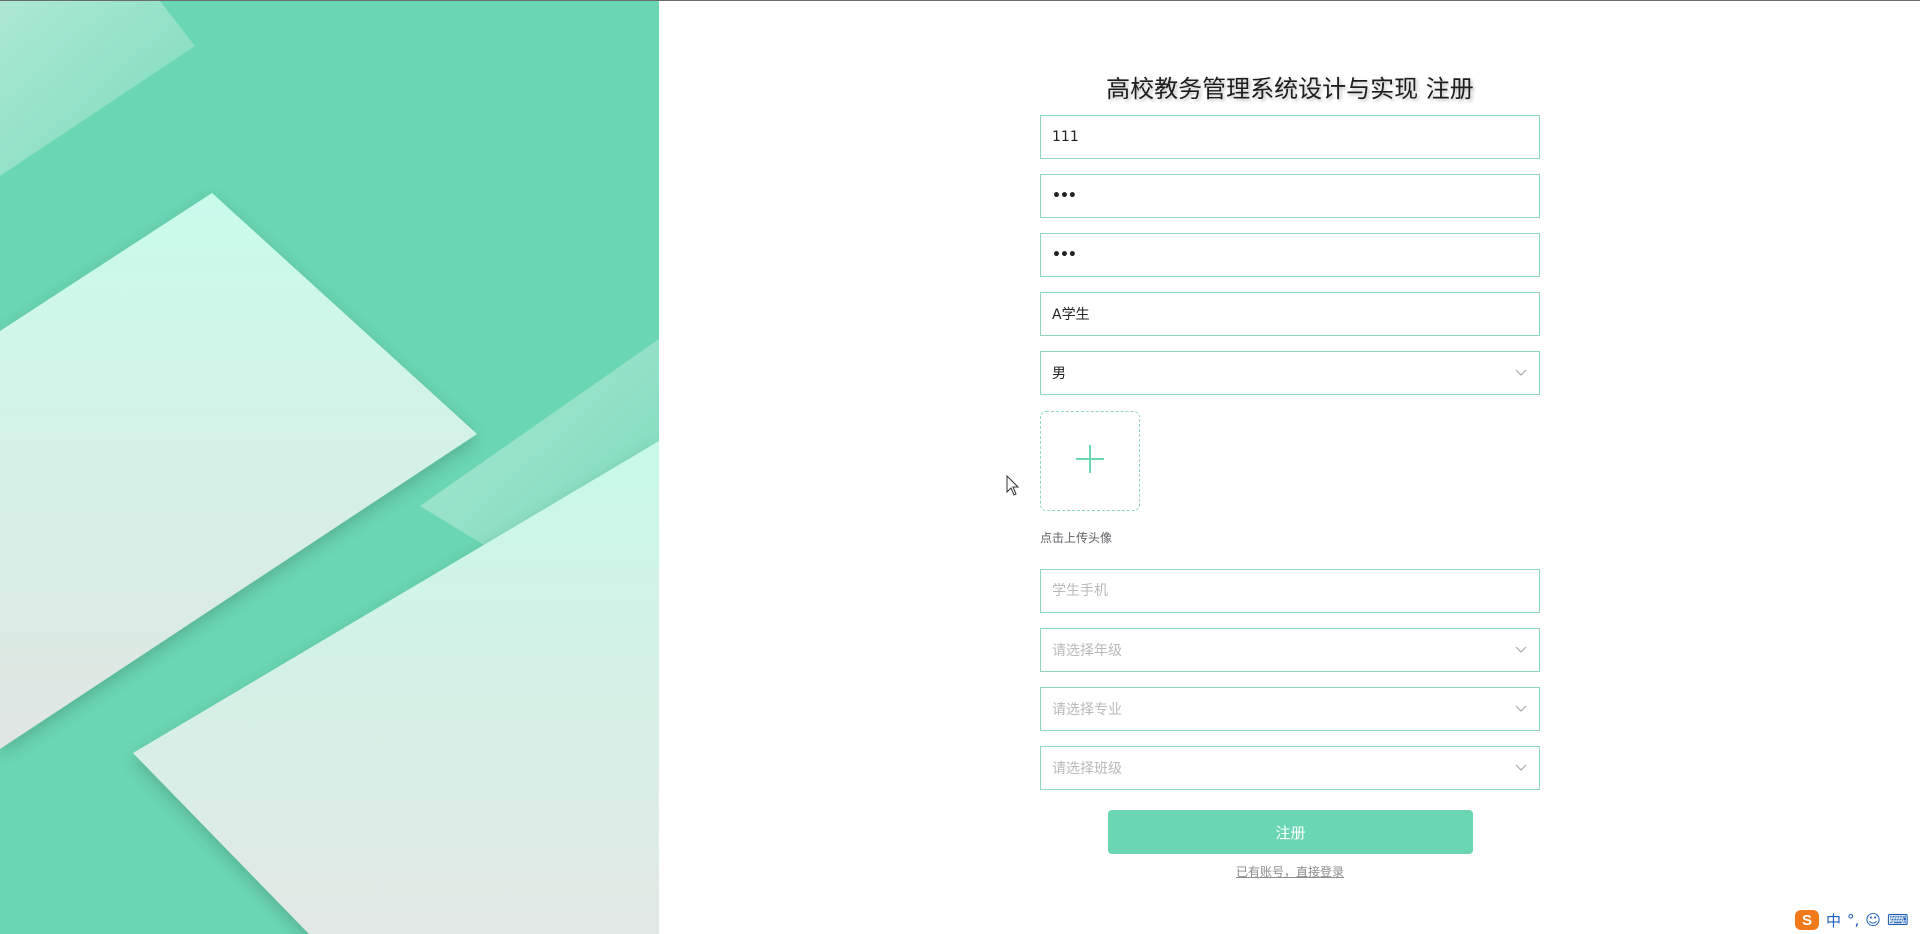 The height and width of the screenshot is (934, 1920). I want to click on class-placeholder: 请选择班级, so click(1087, 769).